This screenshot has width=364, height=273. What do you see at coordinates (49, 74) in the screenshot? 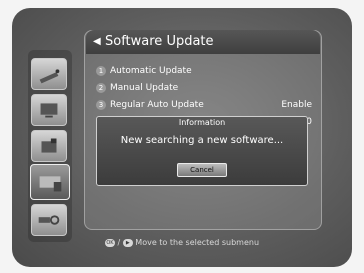
I see `satellite-icon` at bounding box center [49, 74].